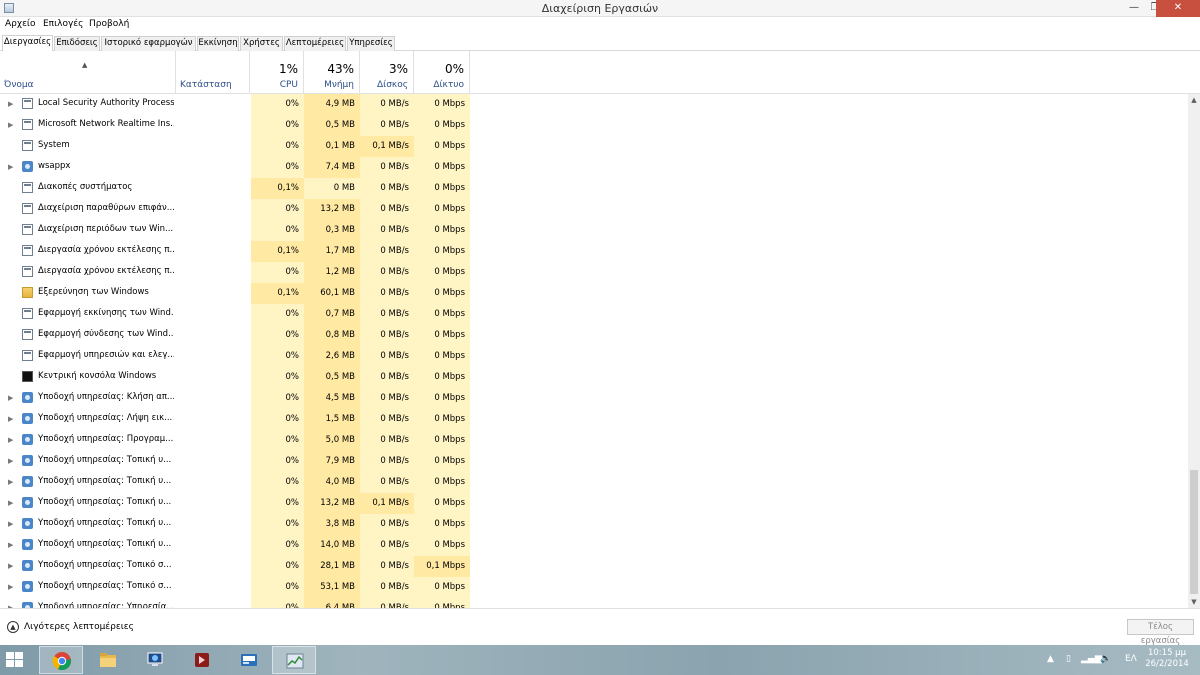 The height and width of the screenshot is (675, 1200). Describe the element at coordinates (371, 43) in the screenshot. I see `tab-services: Υπηρεσίες` at that location.